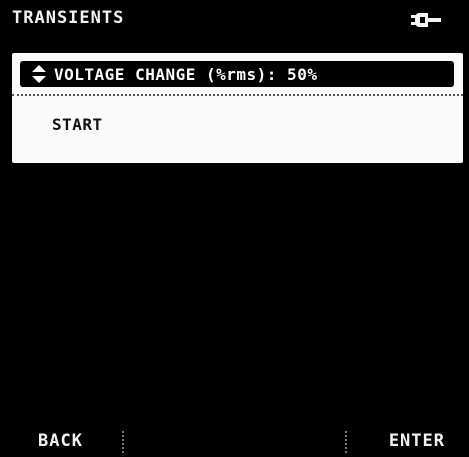 This screenshot has height=457, width=469. What do you see at coordinates (186, 74) in the screenshot?
I see `voltage-change-label: VOLTAGE CHANGE (%rms): 50%` at bounding box center [186, 74].